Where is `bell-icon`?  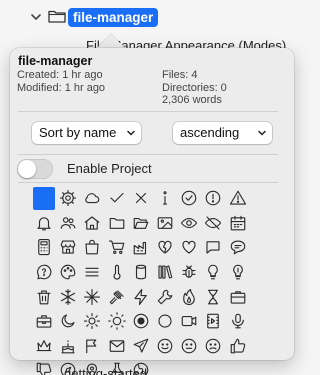 bell-icon is located at coordinates (44, 223).